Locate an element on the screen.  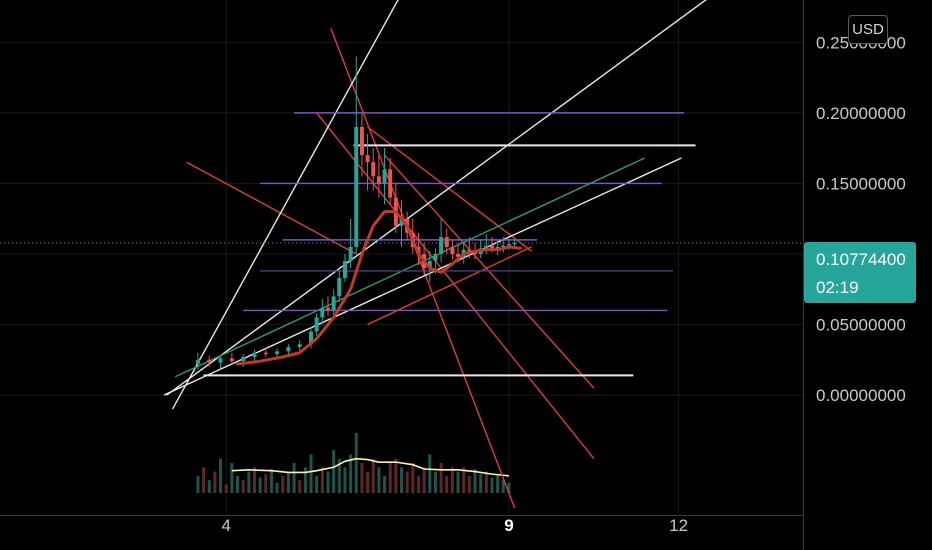
moving-average-line is located at coordinates (379, 288).